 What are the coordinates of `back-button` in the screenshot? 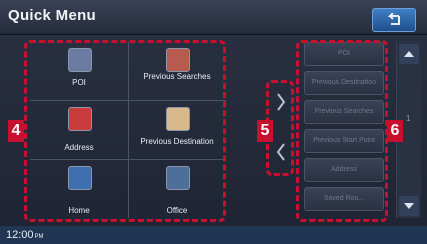 It's located at (394, 20).